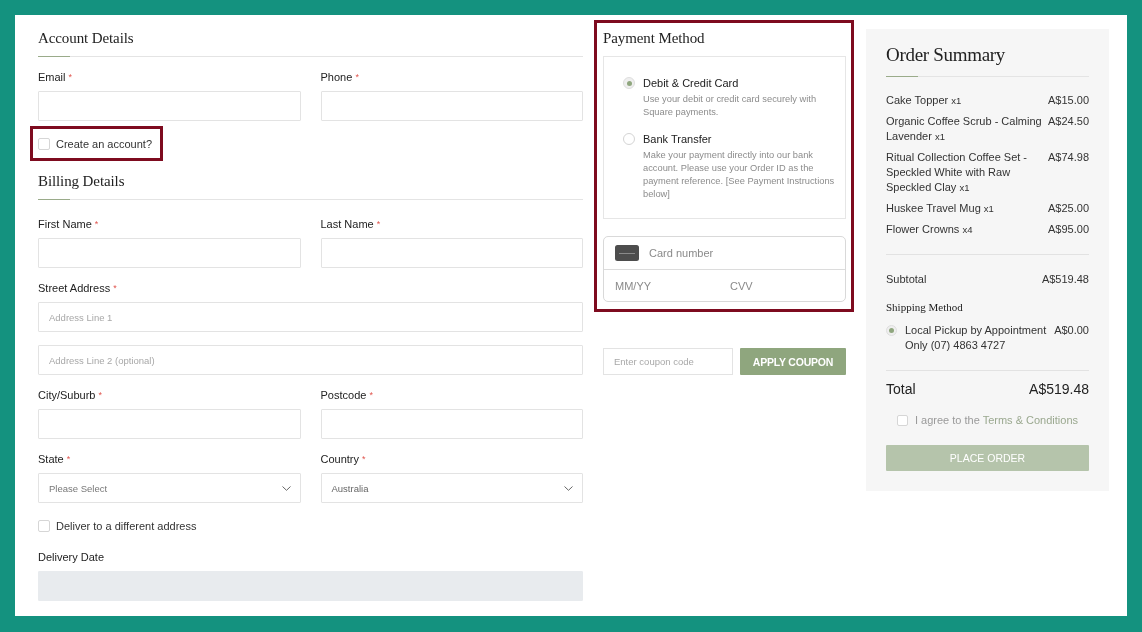 The image size is (1142, 632). What do you see at coordinates (627, 253) in the screenshot?
I see `credit-card-icon` at bounding box center [627, 253].